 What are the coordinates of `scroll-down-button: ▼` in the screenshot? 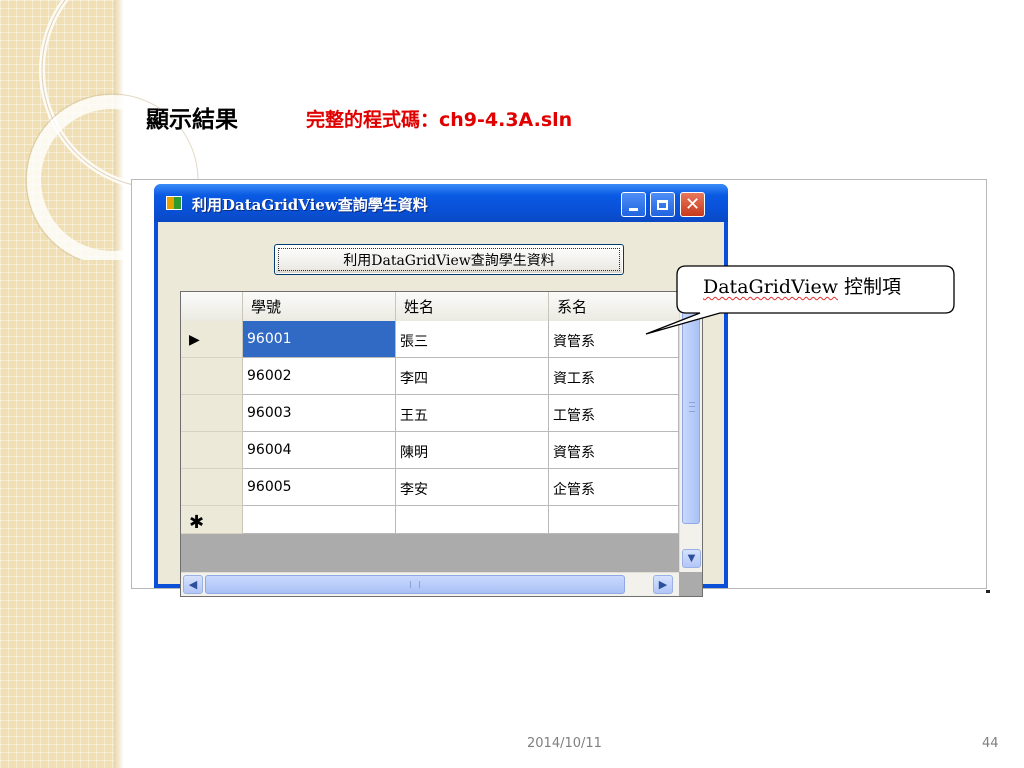 It's located at (691, 558).